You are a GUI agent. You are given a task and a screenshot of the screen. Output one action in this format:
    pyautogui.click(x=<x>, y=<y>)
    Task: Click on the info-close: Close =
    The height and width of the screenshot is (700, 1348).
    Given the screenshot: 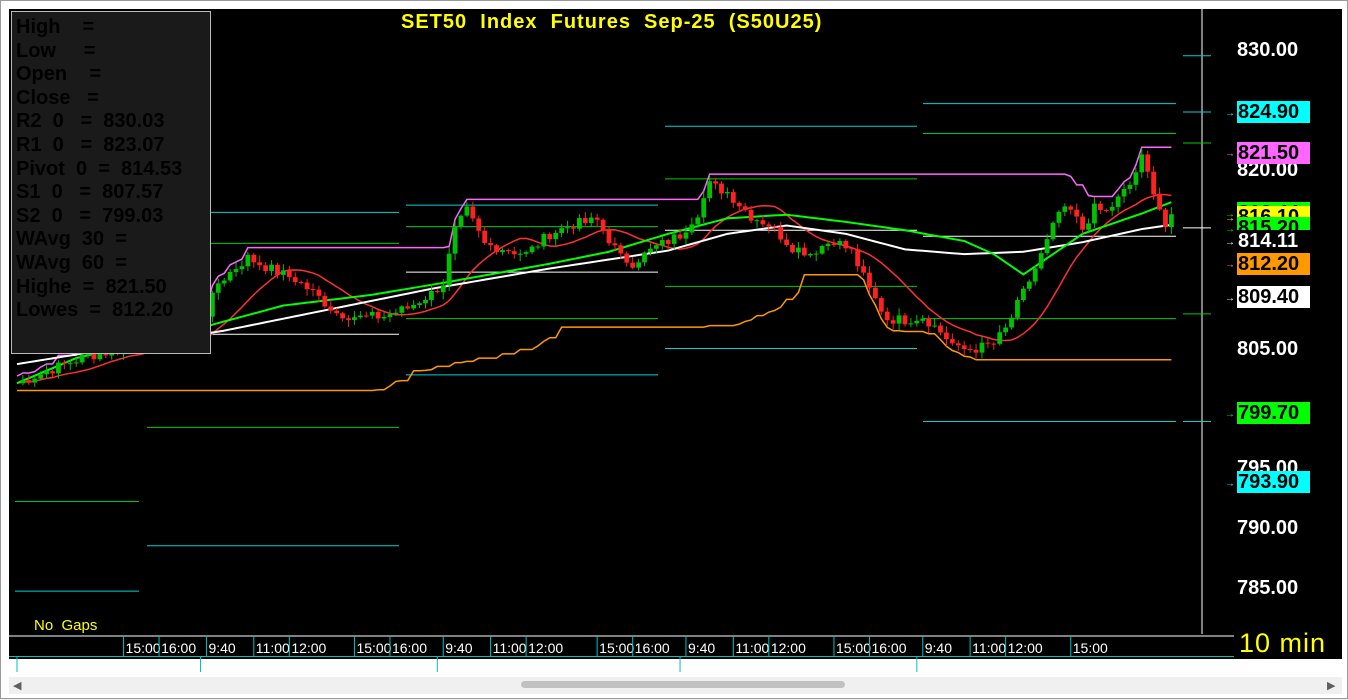 What is the action you would take?
    pyautogui.click(x=57, y=97)
    